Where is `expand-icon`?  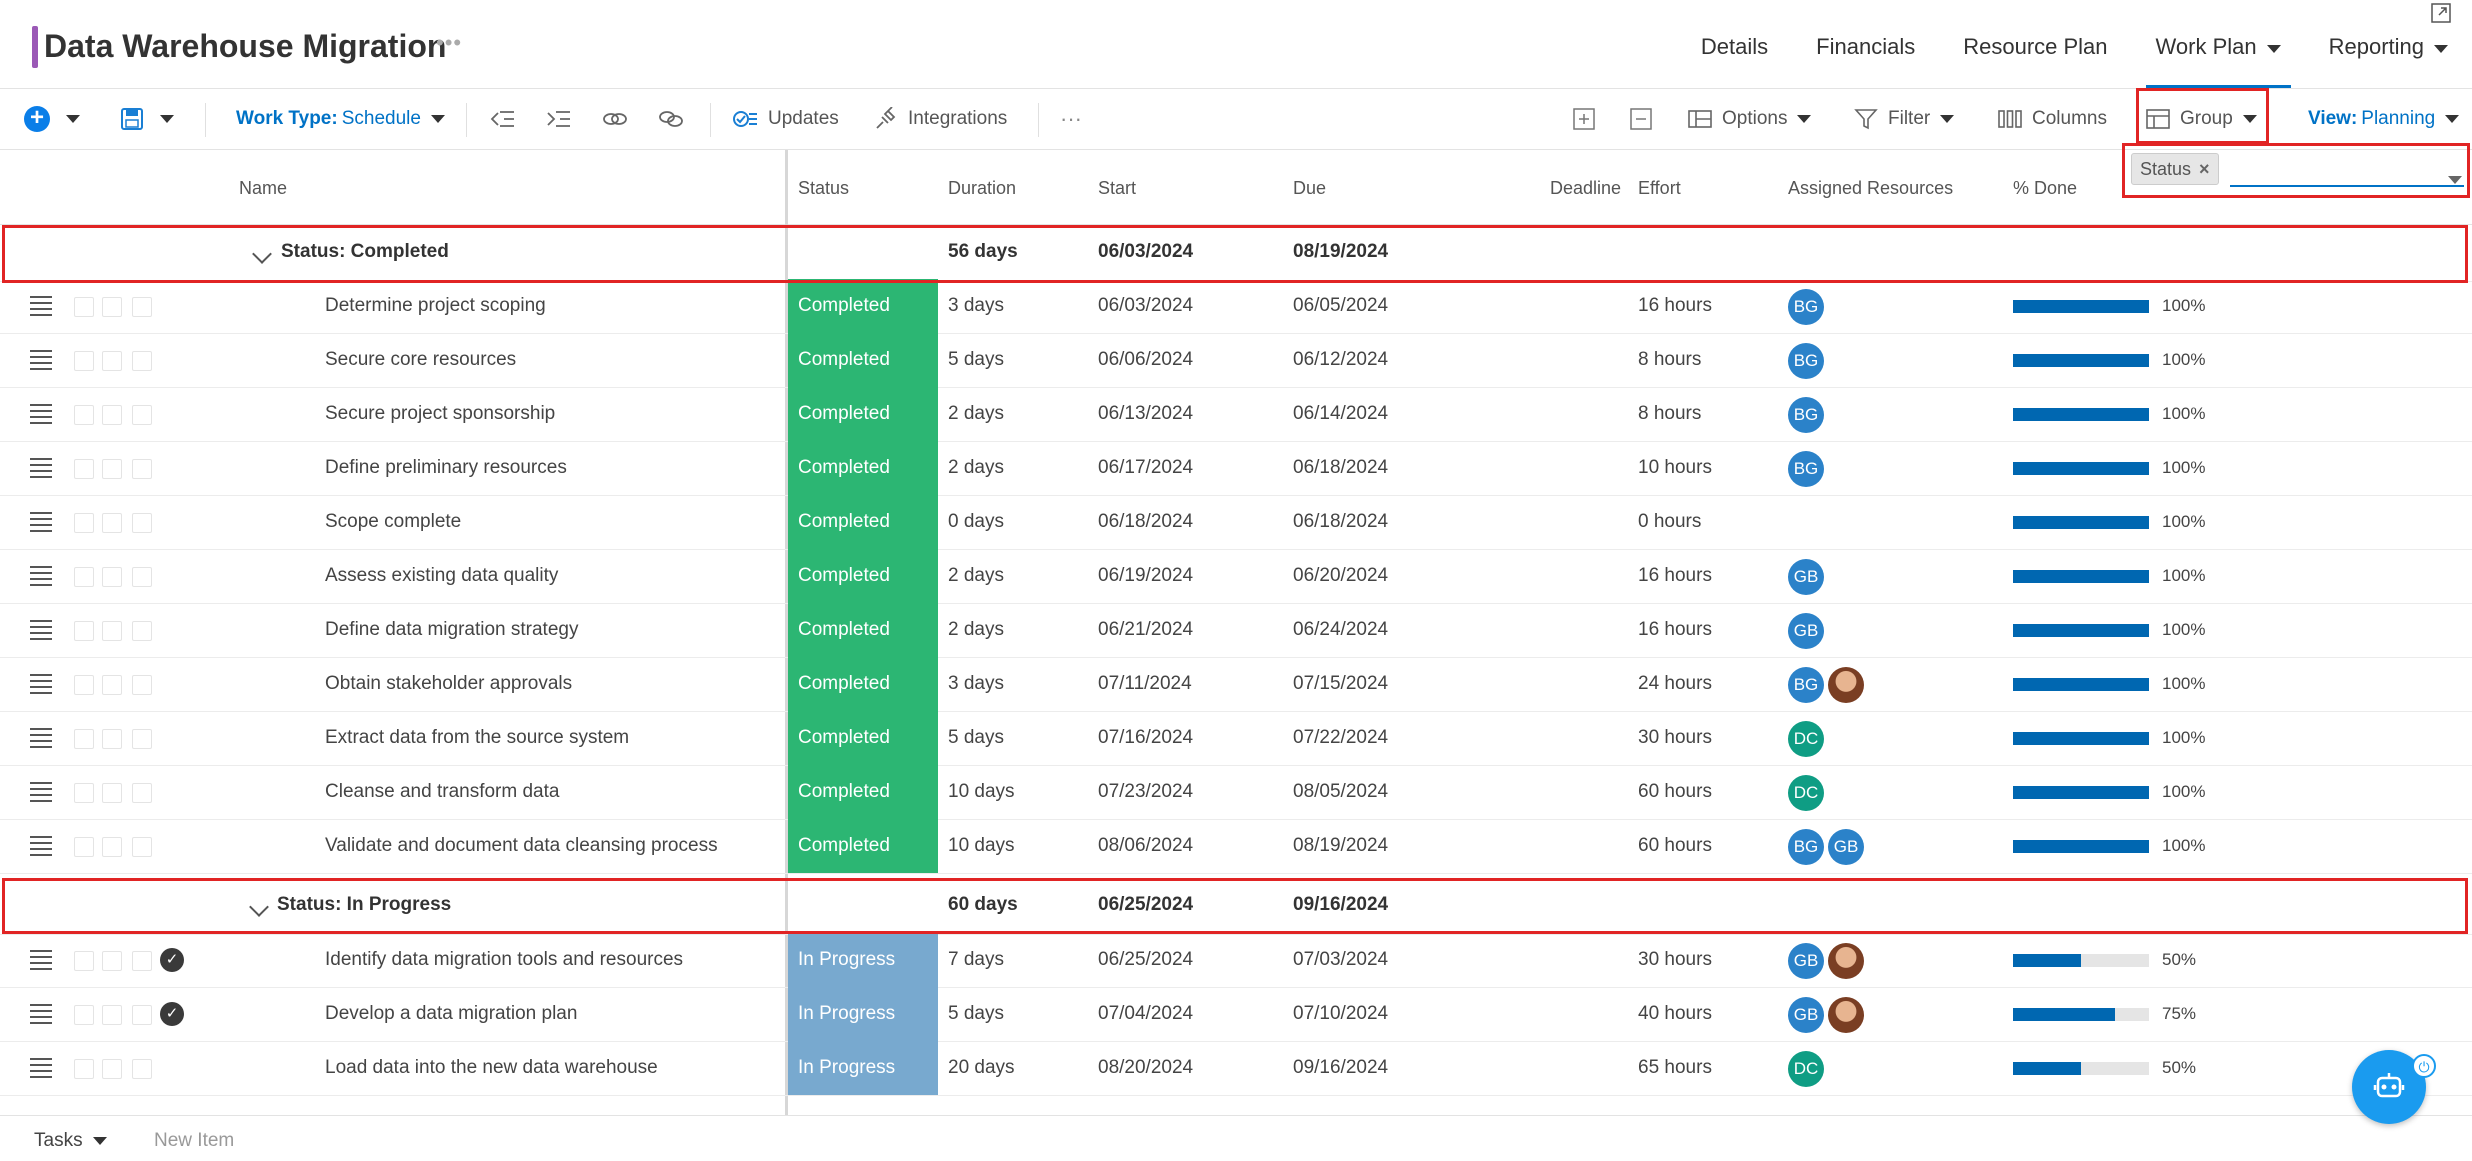 expand-icon is located at coordinates (2441, 13).